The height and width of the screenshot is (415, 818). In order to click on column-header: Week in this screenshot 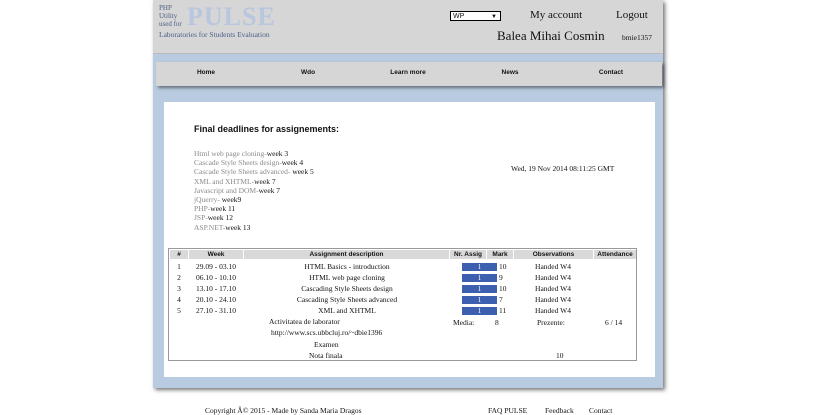, I will do `click(216, 254)`.